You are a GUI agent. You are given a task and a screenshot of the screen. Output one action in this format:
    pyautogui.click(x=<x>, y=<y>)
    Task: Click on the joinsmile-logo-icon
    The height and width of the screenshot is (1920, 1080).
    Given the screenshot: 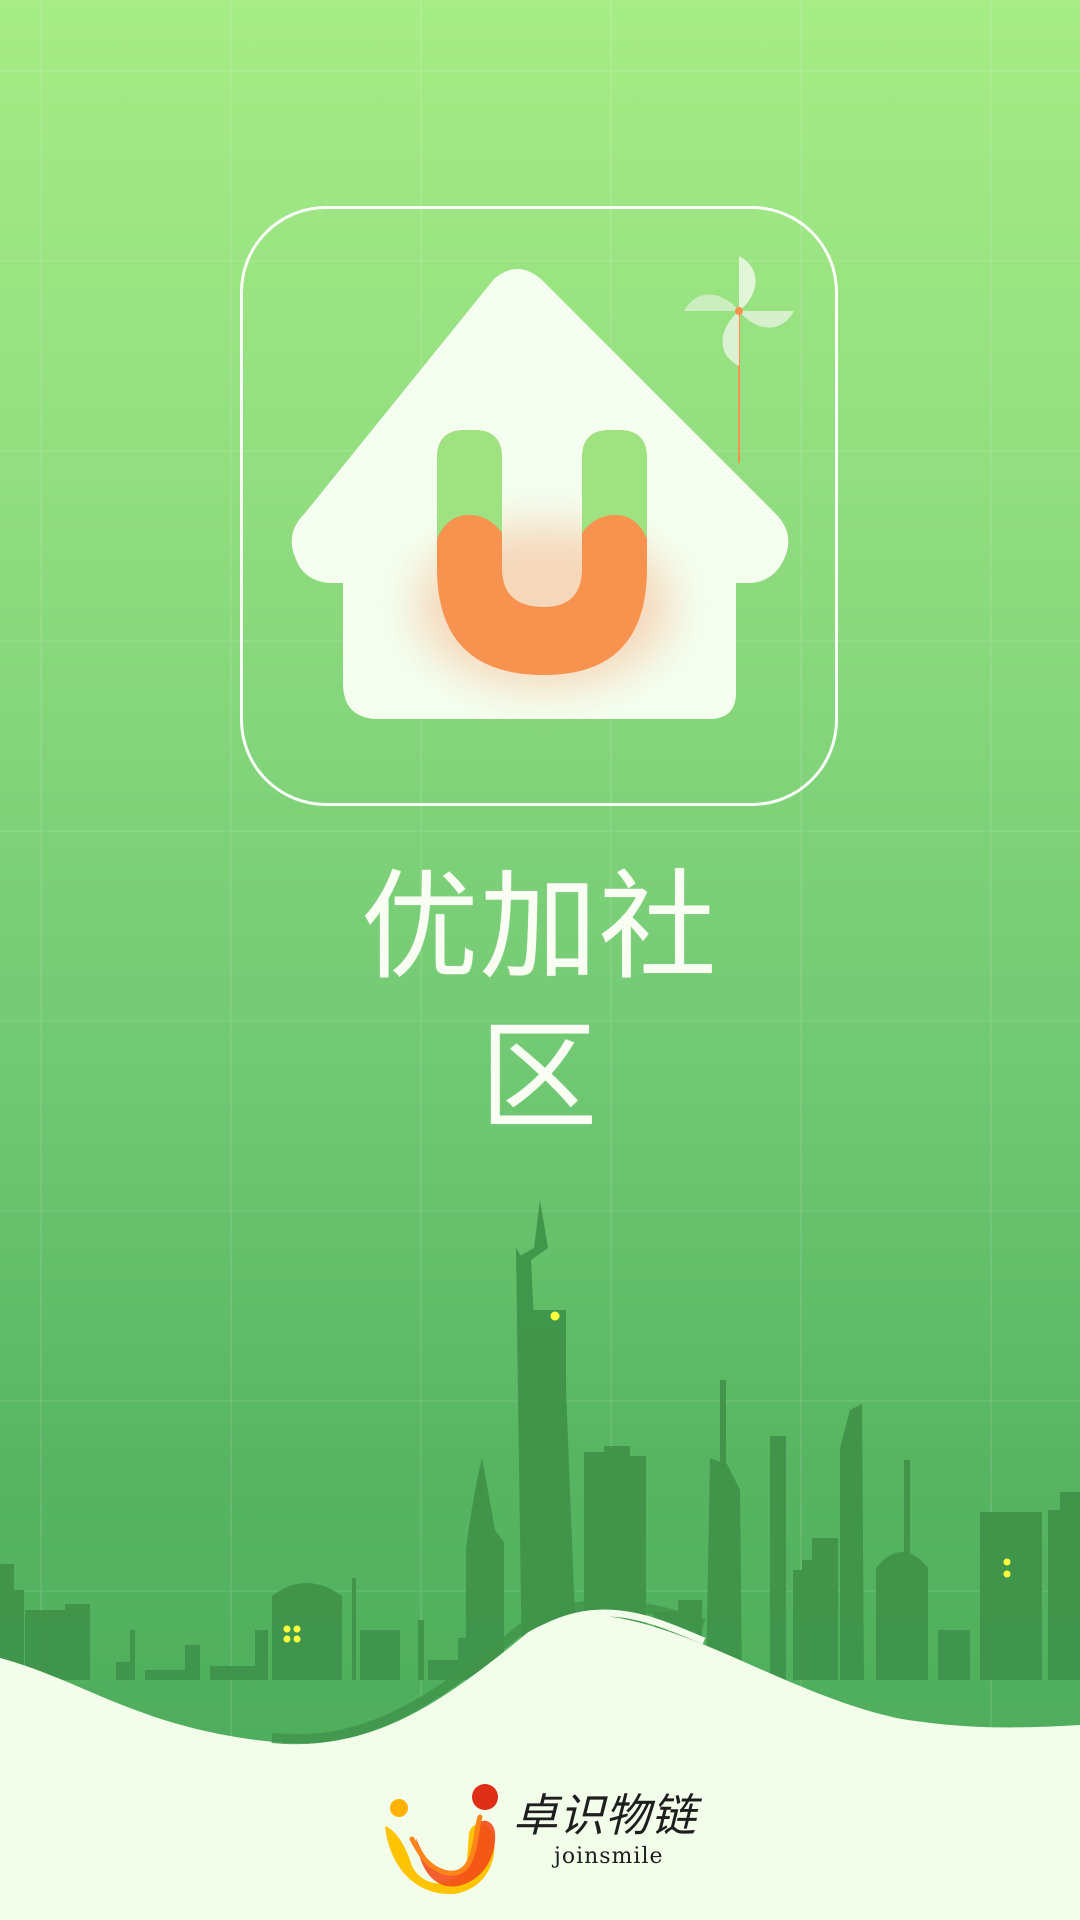 What is the action you would take?
    pyautogui.click(x=441, y=1839)
    